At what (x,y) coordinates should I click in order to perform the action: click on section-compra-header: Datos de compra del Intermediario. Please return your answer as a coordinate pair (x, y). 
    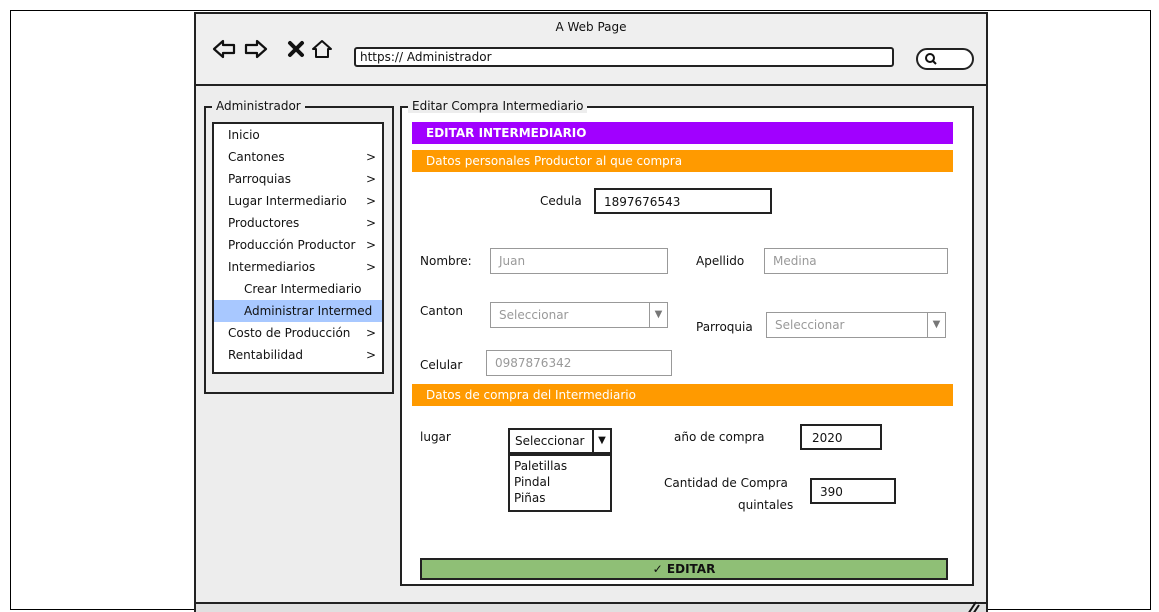
    Looking at the image, I should click on (682, 395).